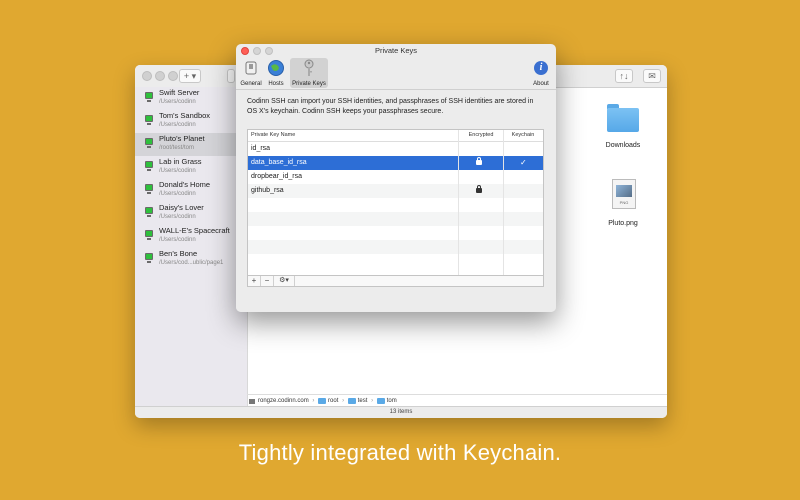 This screenshot has height=500, width=800. I want to click on tab-label: About, so click(541, 84).